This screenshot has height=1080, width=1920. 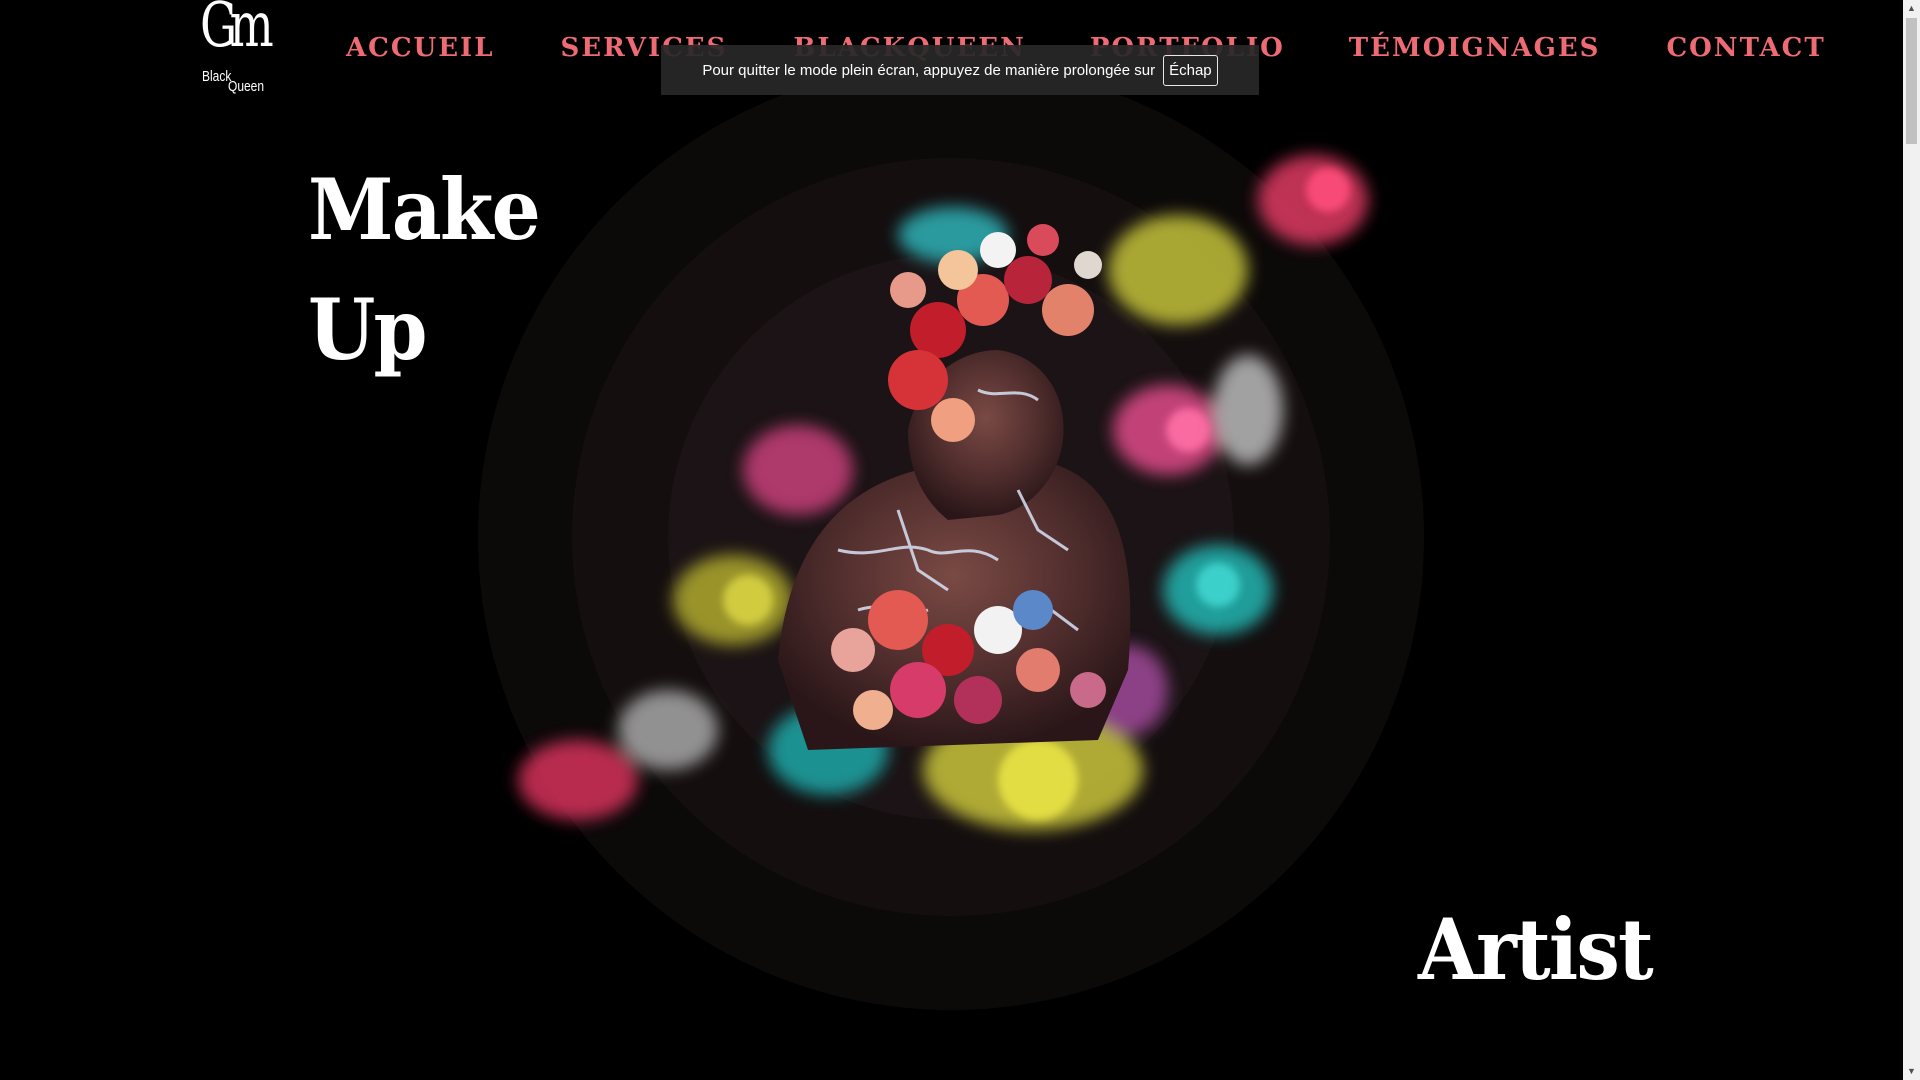 I want to click on hero-word-artist: Artist, so click(x=1536, y=949).